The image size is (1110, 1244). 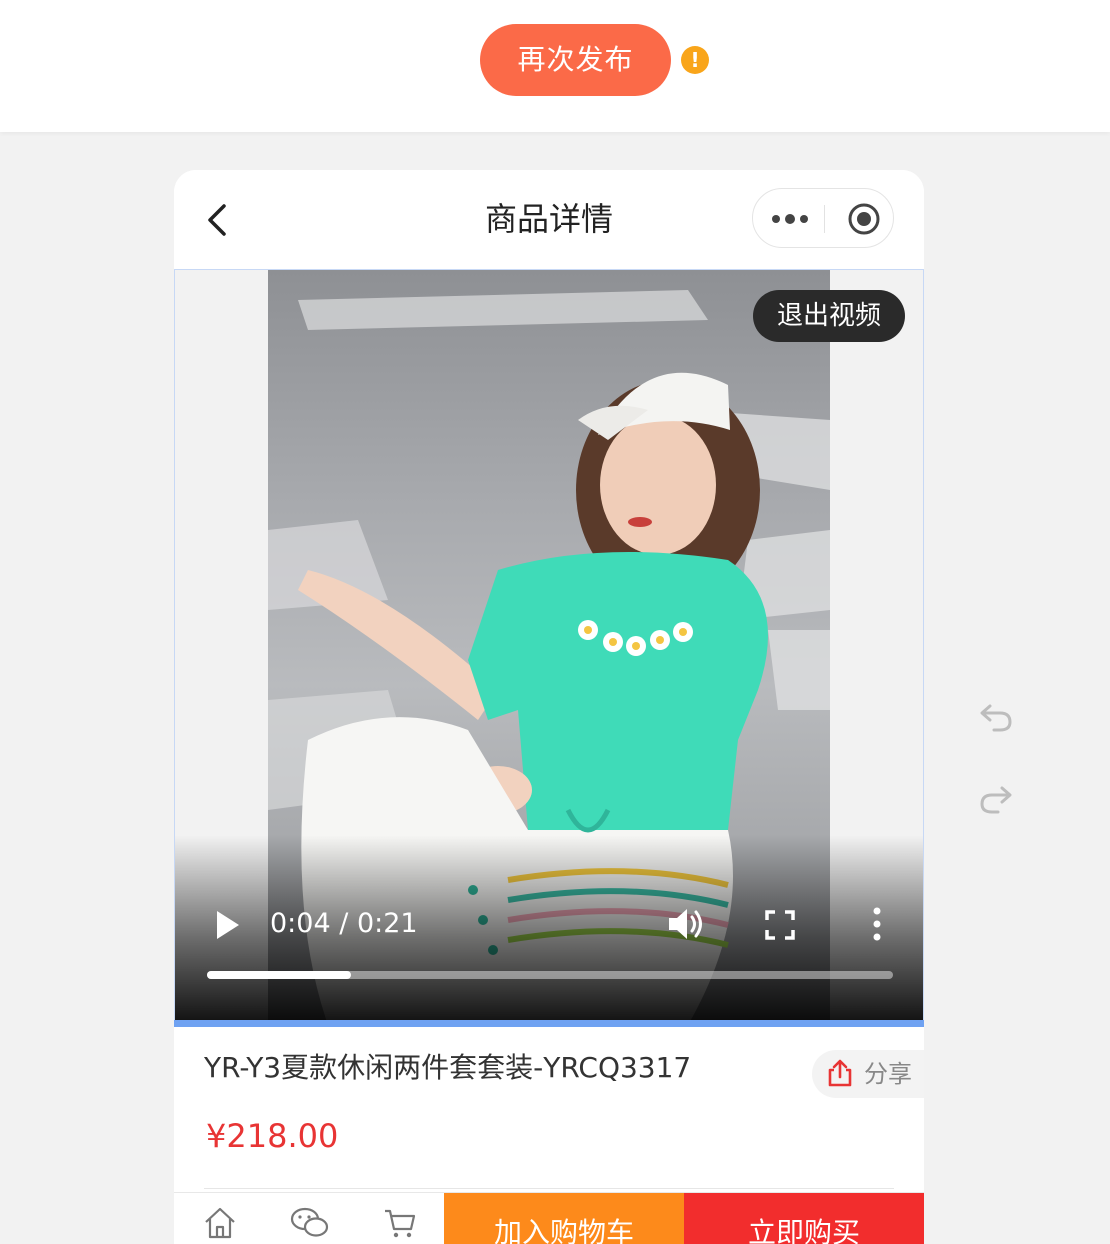 What do you see at coordinates (804, 1218) in the screenshot?
I see `buy-now-button: 立即购买` at bounding box center [804, 1218].